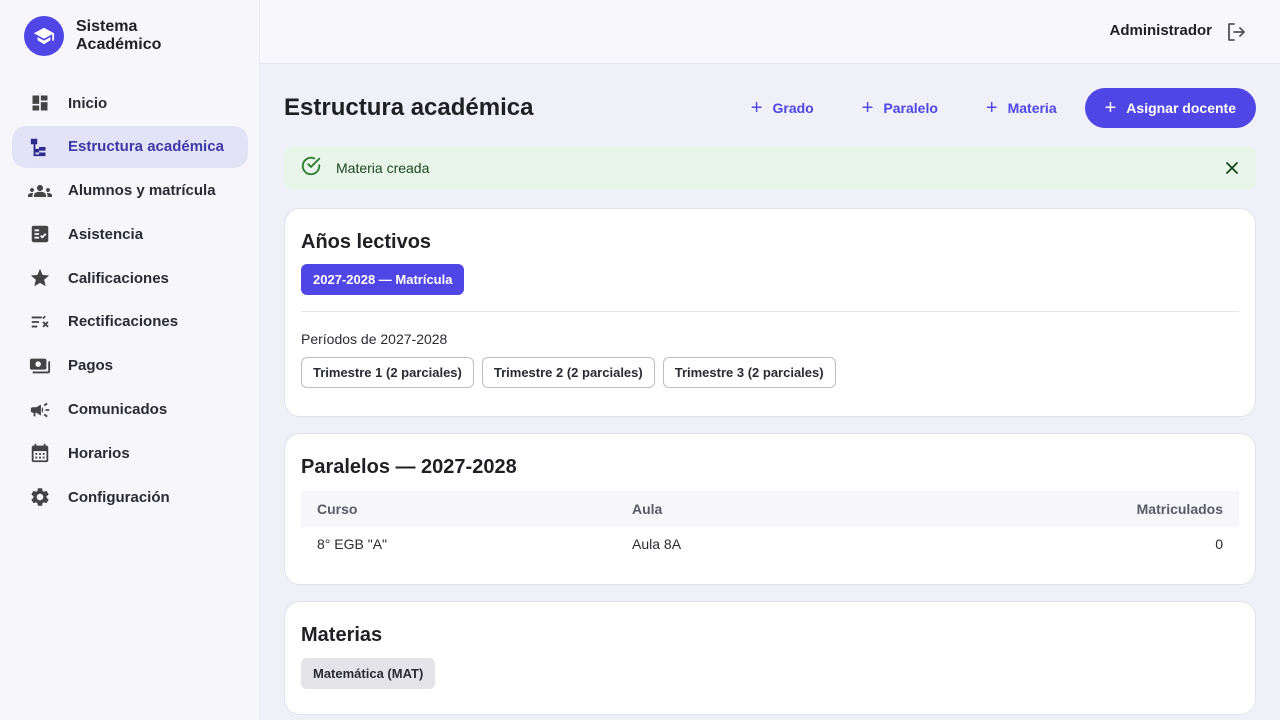 The height and width of the screenshot is (720, 1280). What do you see at coordinates (770, 168) in the screenshot?
I see `success-alert: Materia creada` at bounding box center [770, 168].